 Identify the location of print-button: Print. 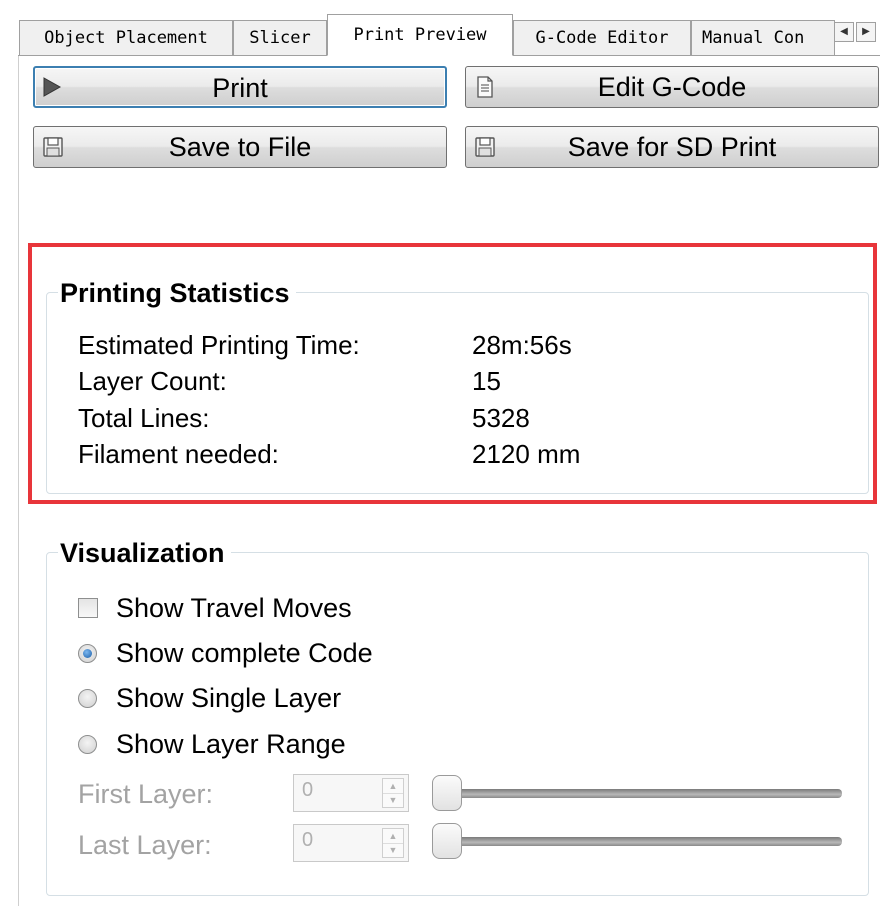
(240, 87).